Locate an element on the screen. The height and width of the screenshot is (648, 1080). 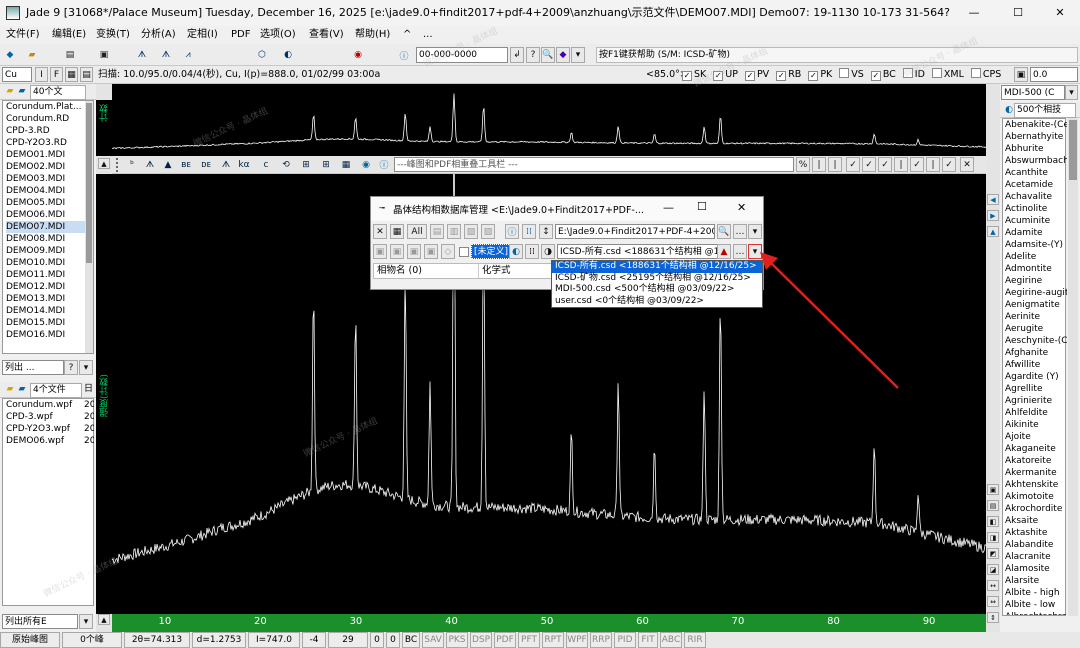
phase-item: Aktashite is located at coordinates (1036, 533).